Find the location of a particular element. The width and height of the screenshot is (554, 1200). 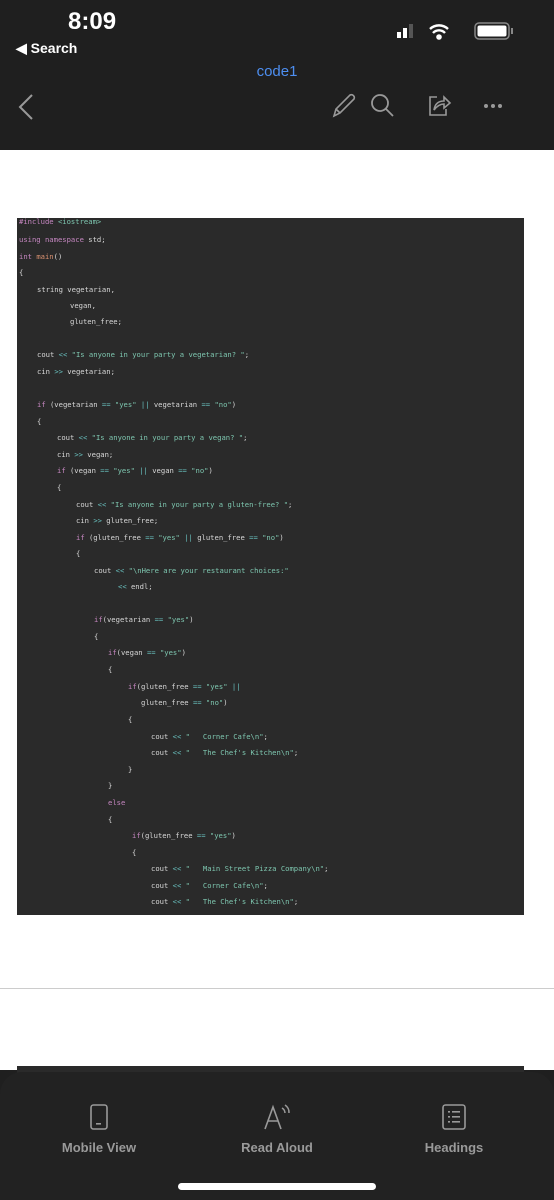

code-line: if (vegan == "yes" || vegan == "no") is located at coordinates (135, 470).